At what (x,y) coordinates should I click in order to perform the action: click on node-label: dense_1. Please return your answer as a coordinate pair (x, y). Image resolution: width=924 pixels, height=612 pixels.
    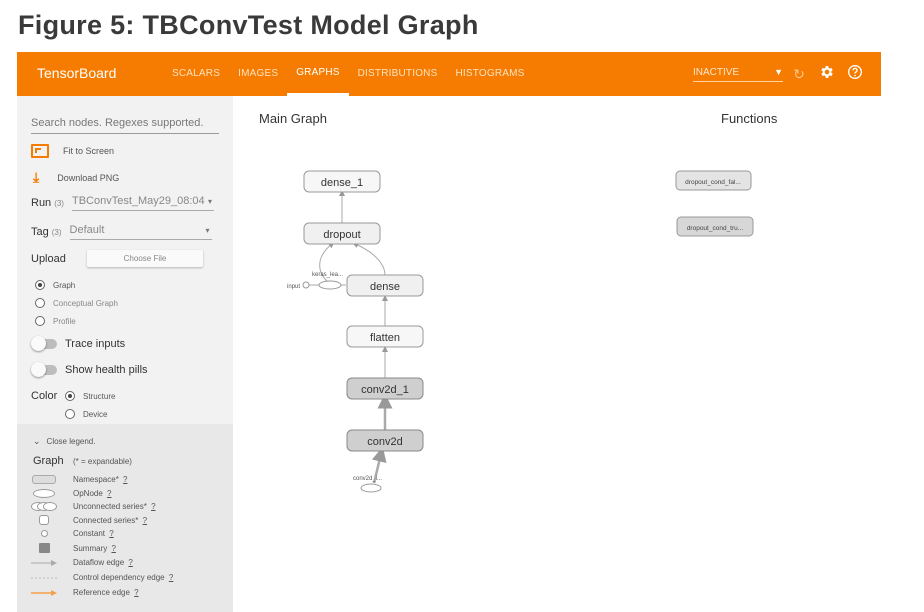
    Looking at the image, I should click on (342, 183).